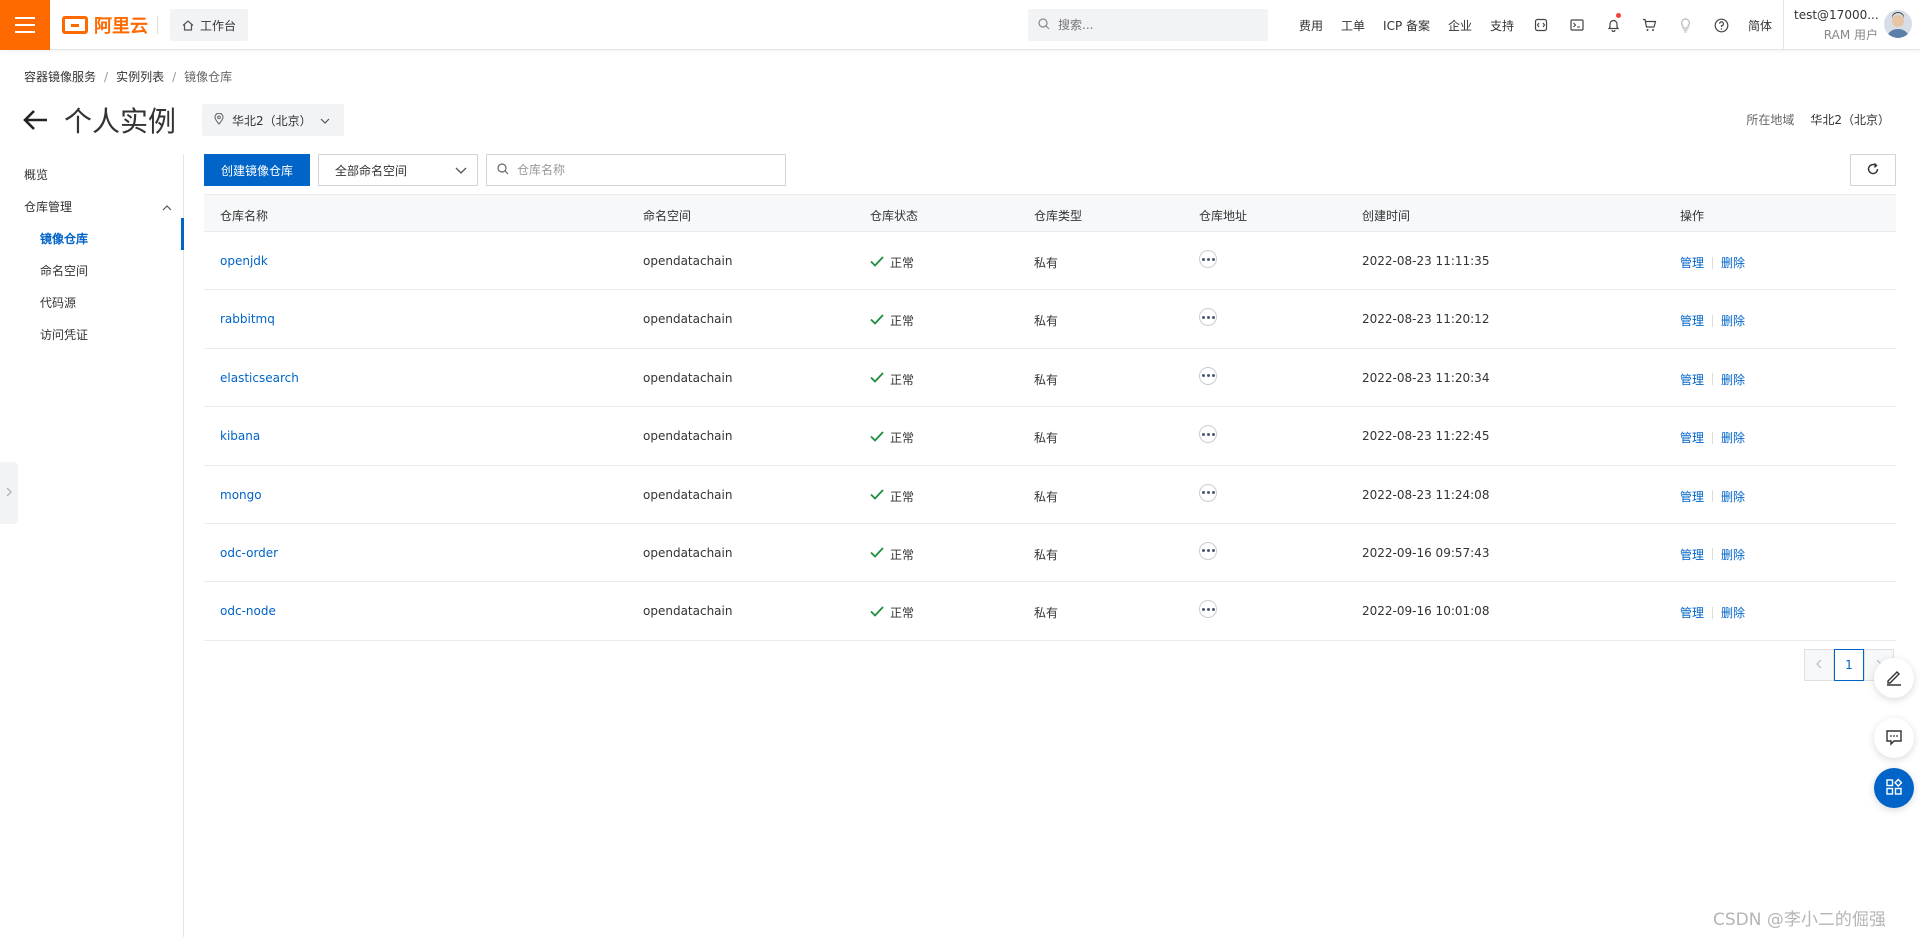  I want to click on workbench-label: 工作台, so click(218, 25).